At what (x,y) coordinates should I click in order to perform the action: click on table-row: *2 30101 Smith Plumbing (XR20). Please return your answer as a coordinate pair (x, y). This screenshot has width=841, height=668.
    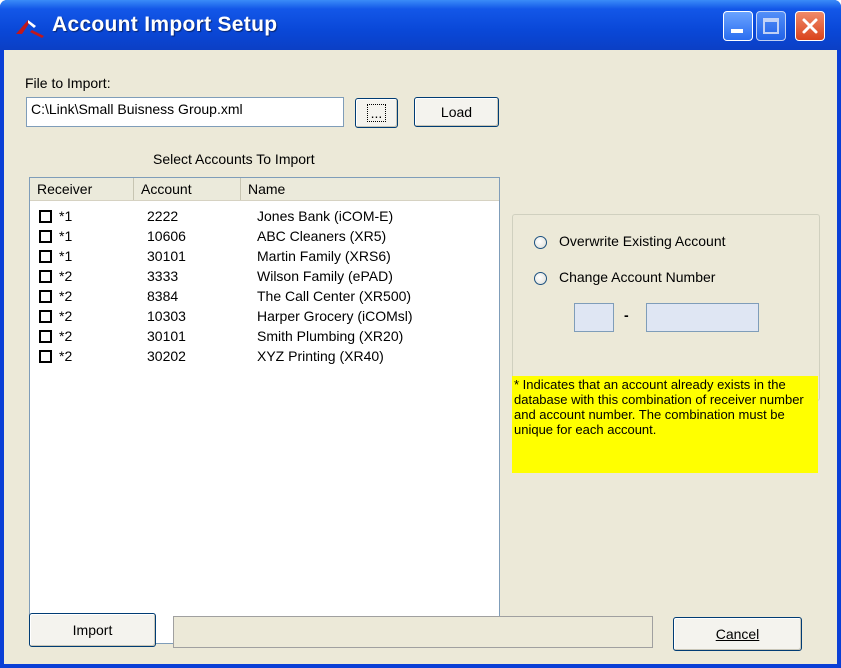
    Looking at the image, I should click on (264, 337).